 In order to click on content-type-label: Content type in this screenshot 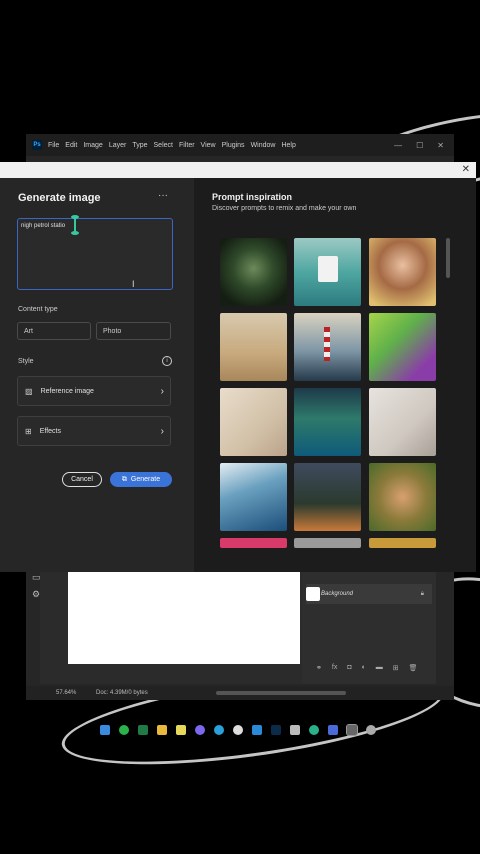, I will do `click(38, 309)`.